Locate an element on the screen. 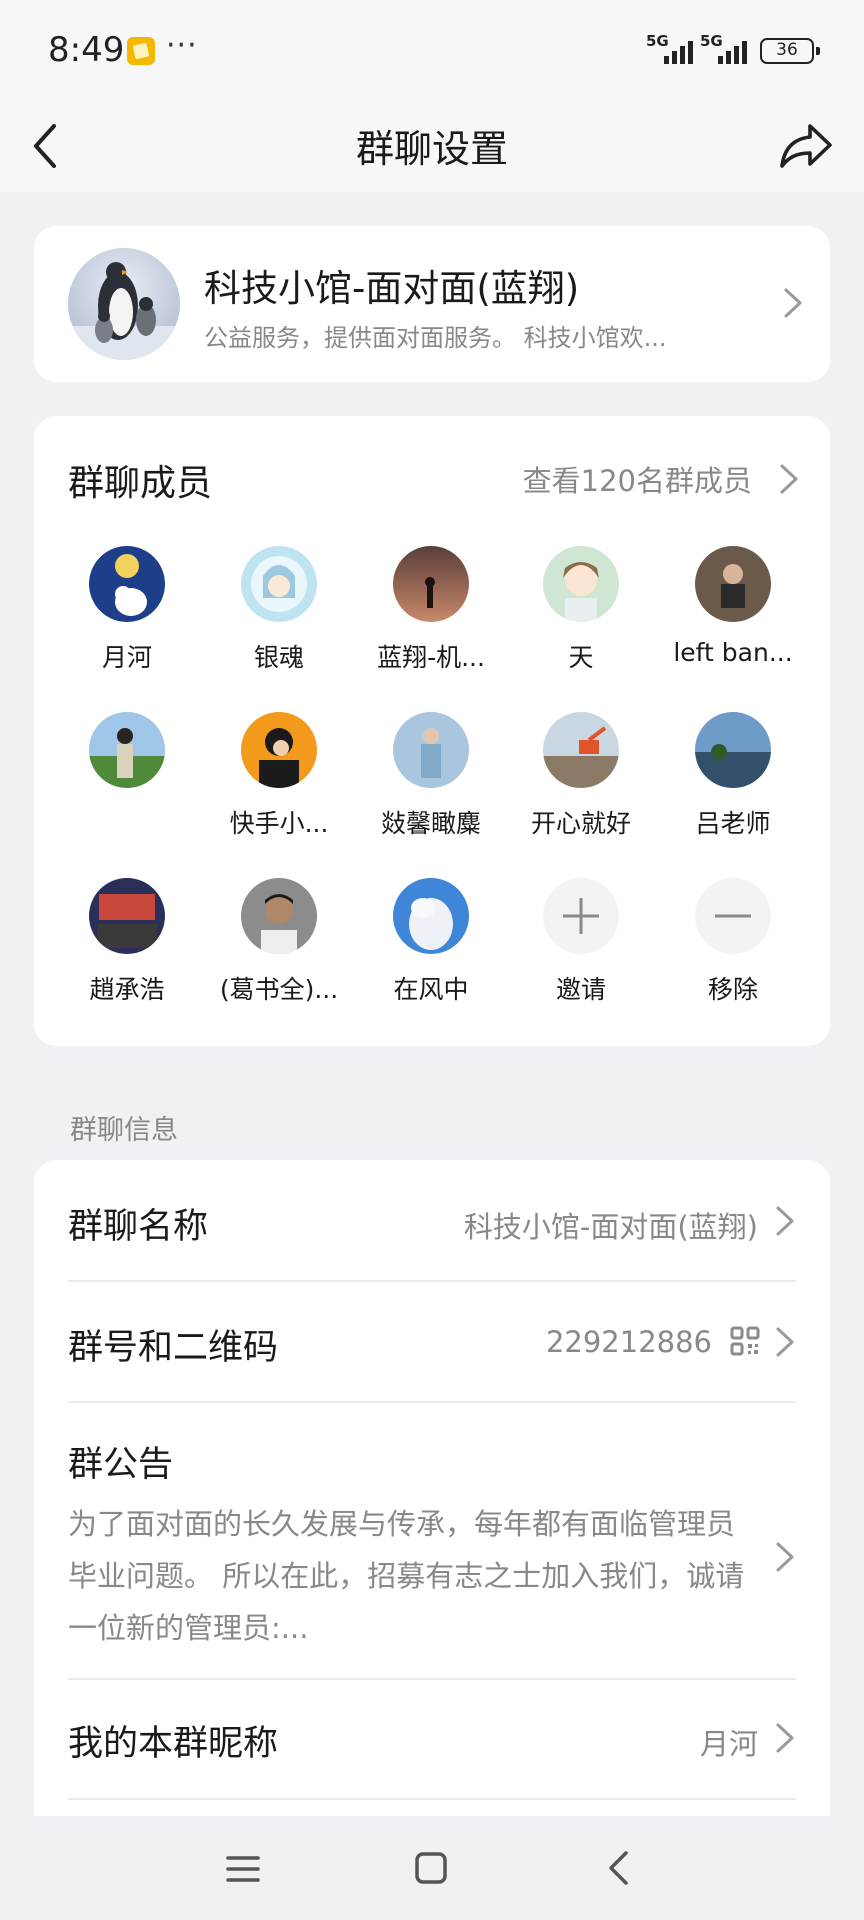  system-nav-bar is located at coordinates (432, 1868).